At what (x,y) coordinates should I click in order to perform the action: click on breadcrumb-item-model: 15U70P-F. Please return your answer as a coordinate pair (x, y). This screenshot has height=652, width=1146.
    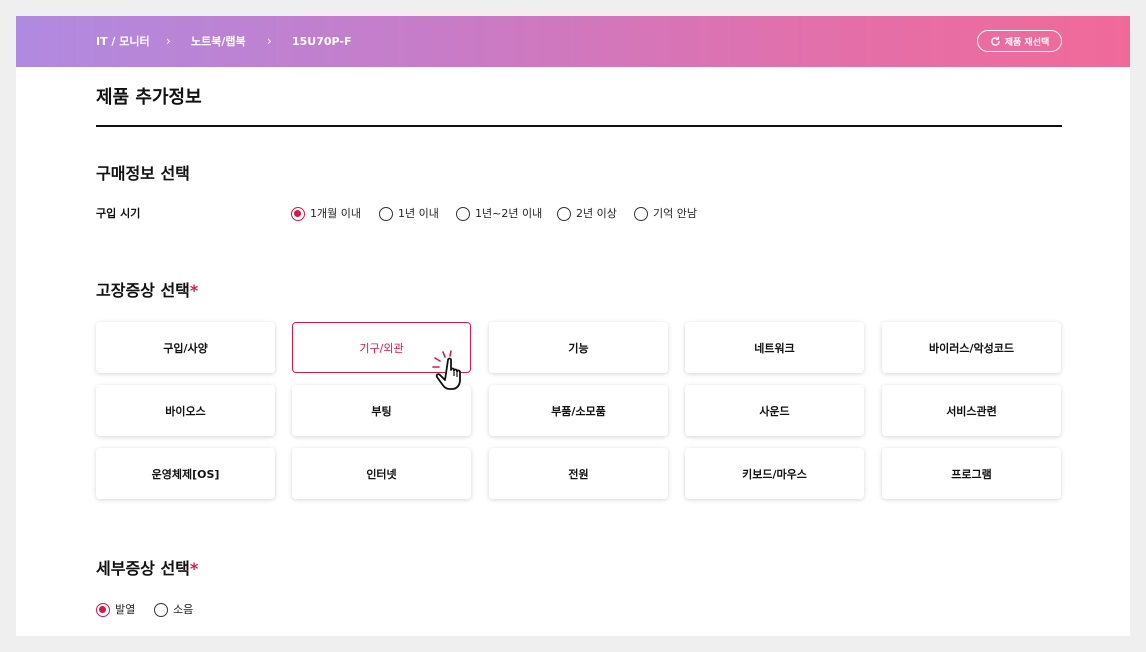
    Looking at the image, I should click on (322, 41).